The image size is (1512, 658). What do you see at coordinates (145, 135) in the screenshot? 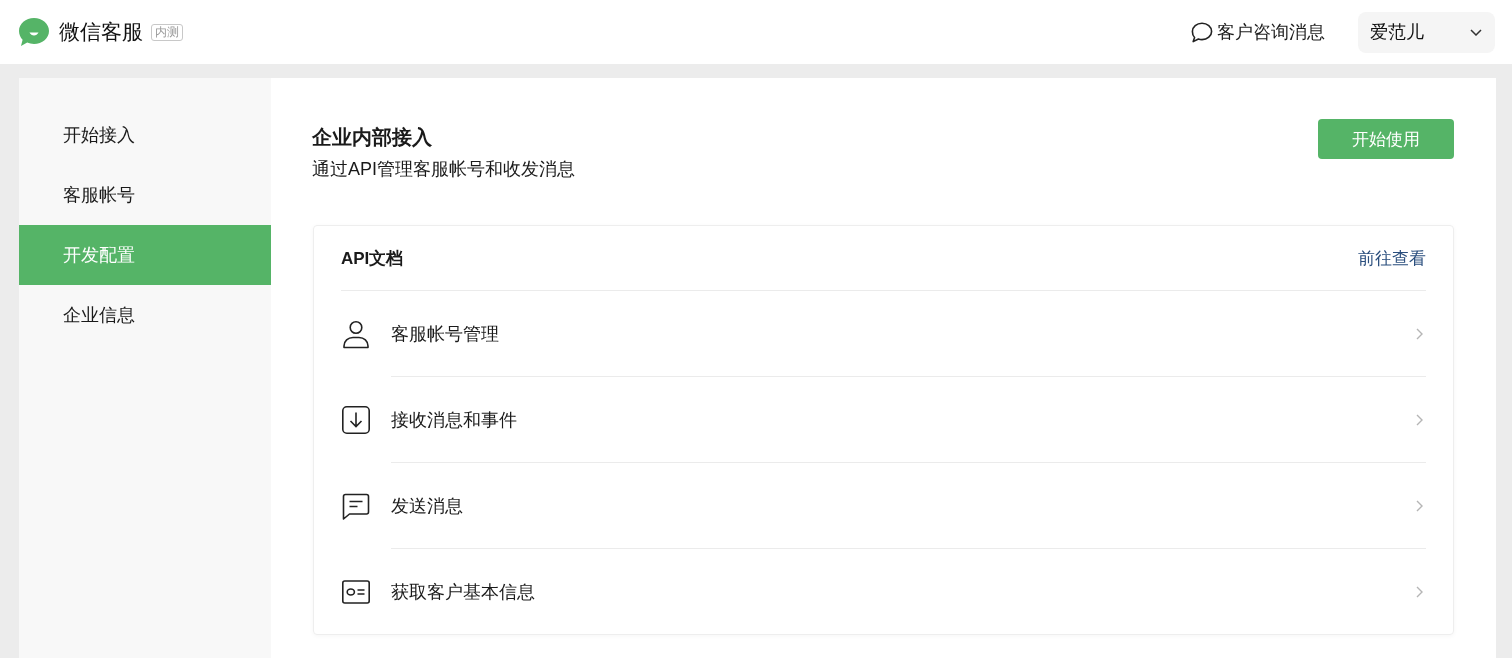
I see `sidebar-item: 开始接入` at bounding box center [145, 135].